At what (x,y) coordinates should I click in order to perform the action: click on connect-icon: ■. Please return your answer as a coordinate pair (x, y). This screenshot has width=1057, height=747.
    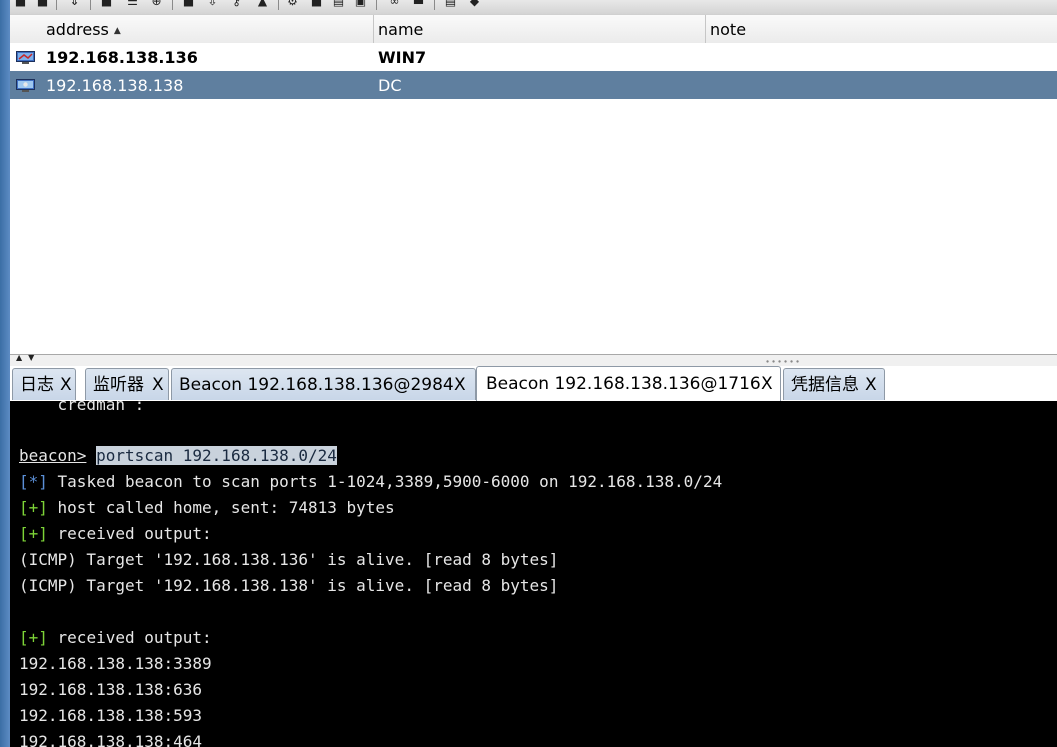
    Looking at the image, I should click on (20, 4).